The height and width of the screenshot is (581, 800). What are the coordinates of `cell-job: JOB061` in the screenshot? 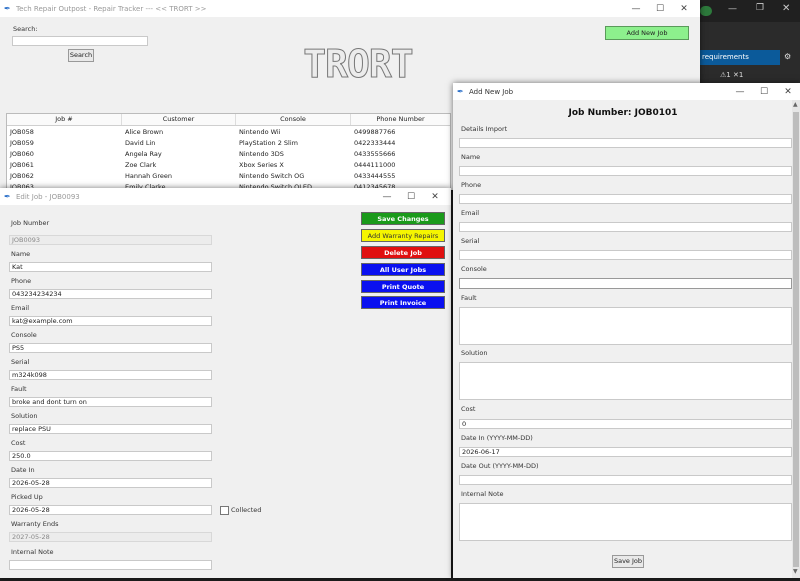 It's located at (22, 164).